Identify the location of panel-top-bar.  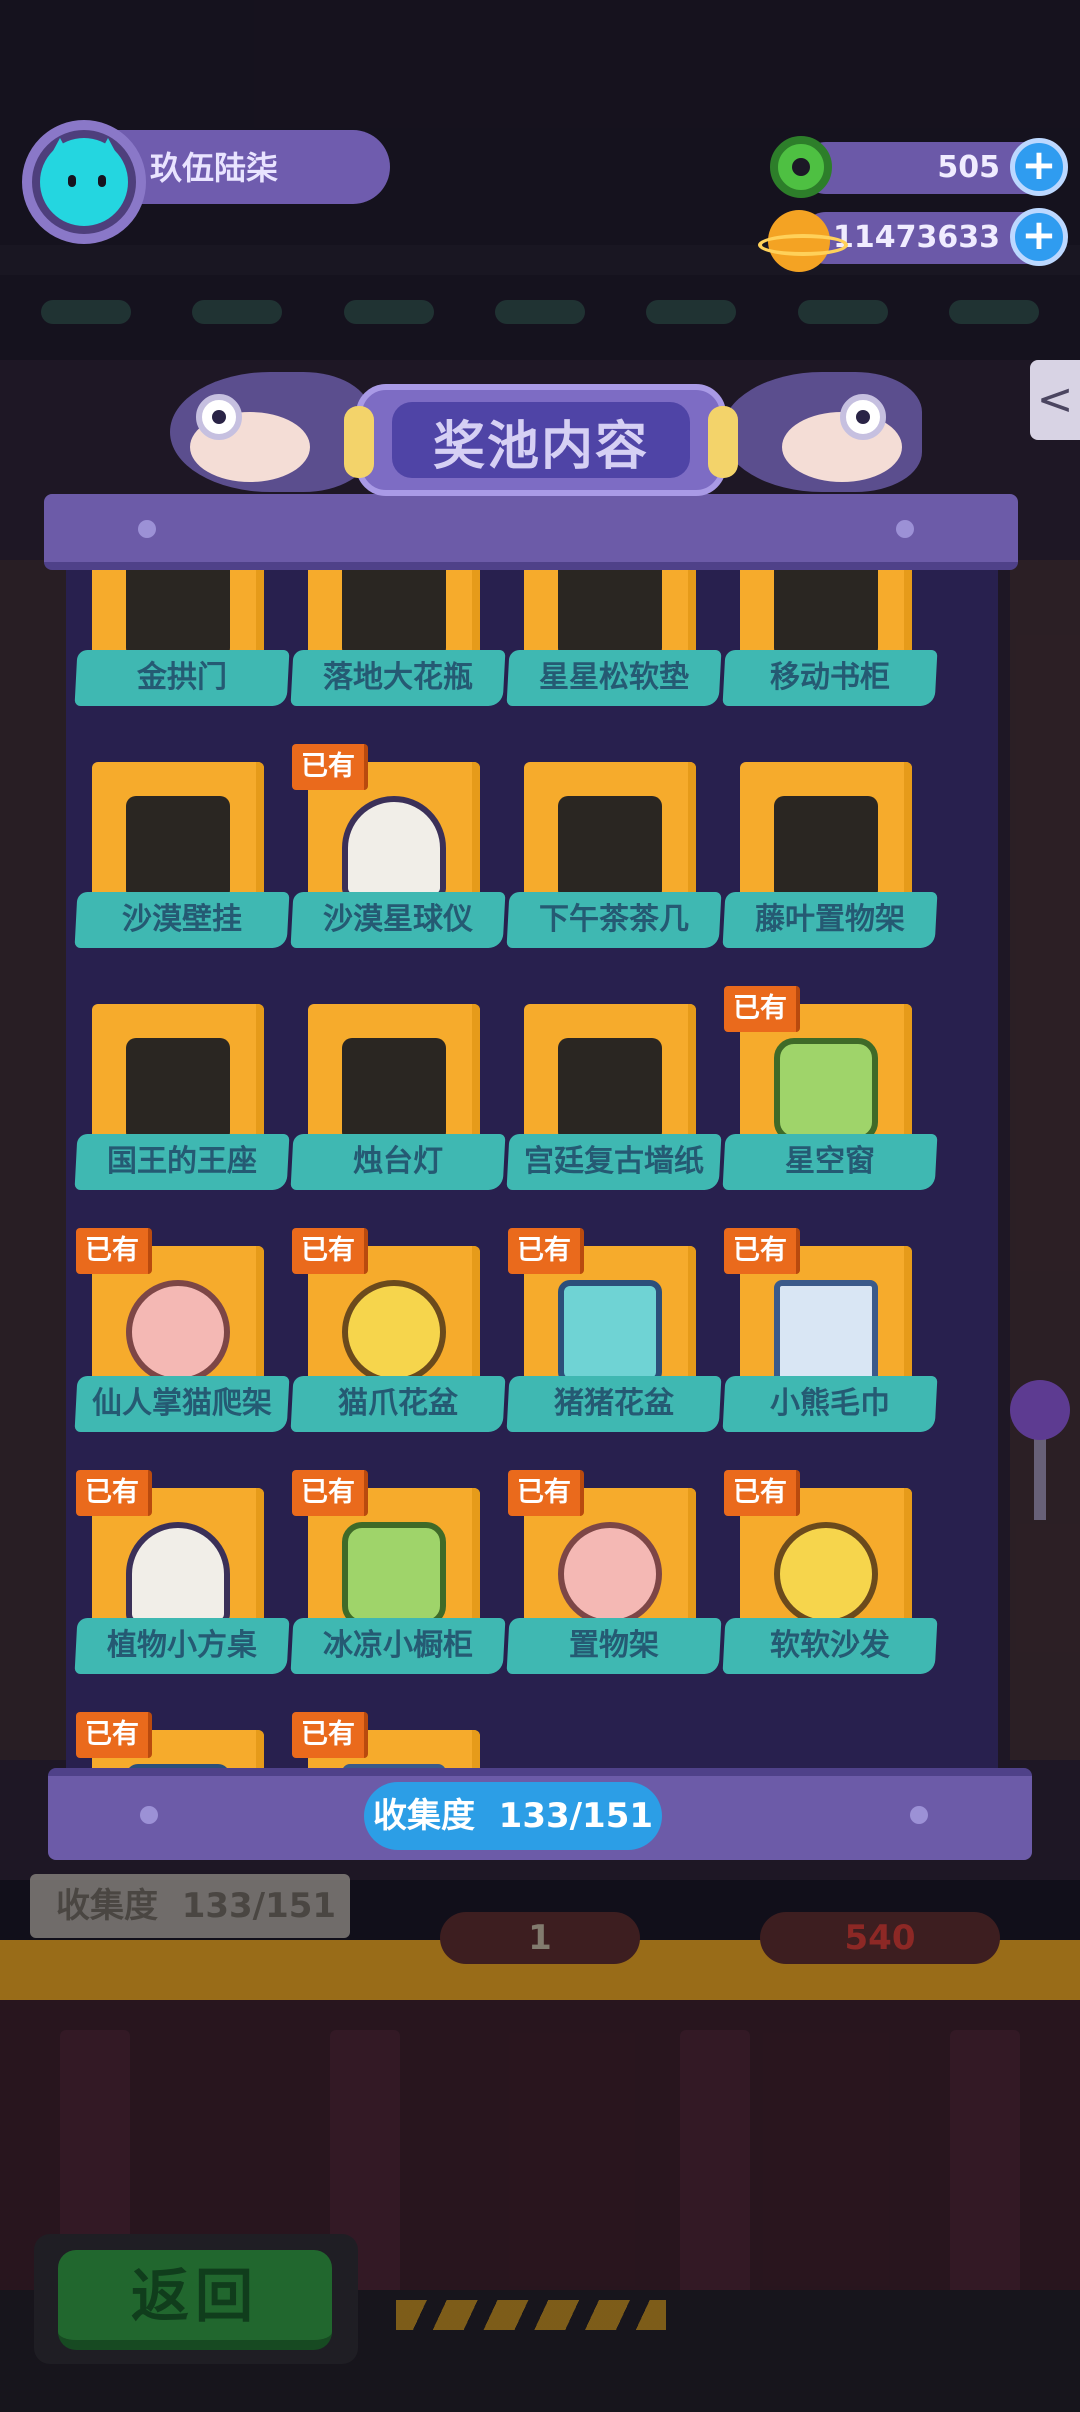
(531, 532).